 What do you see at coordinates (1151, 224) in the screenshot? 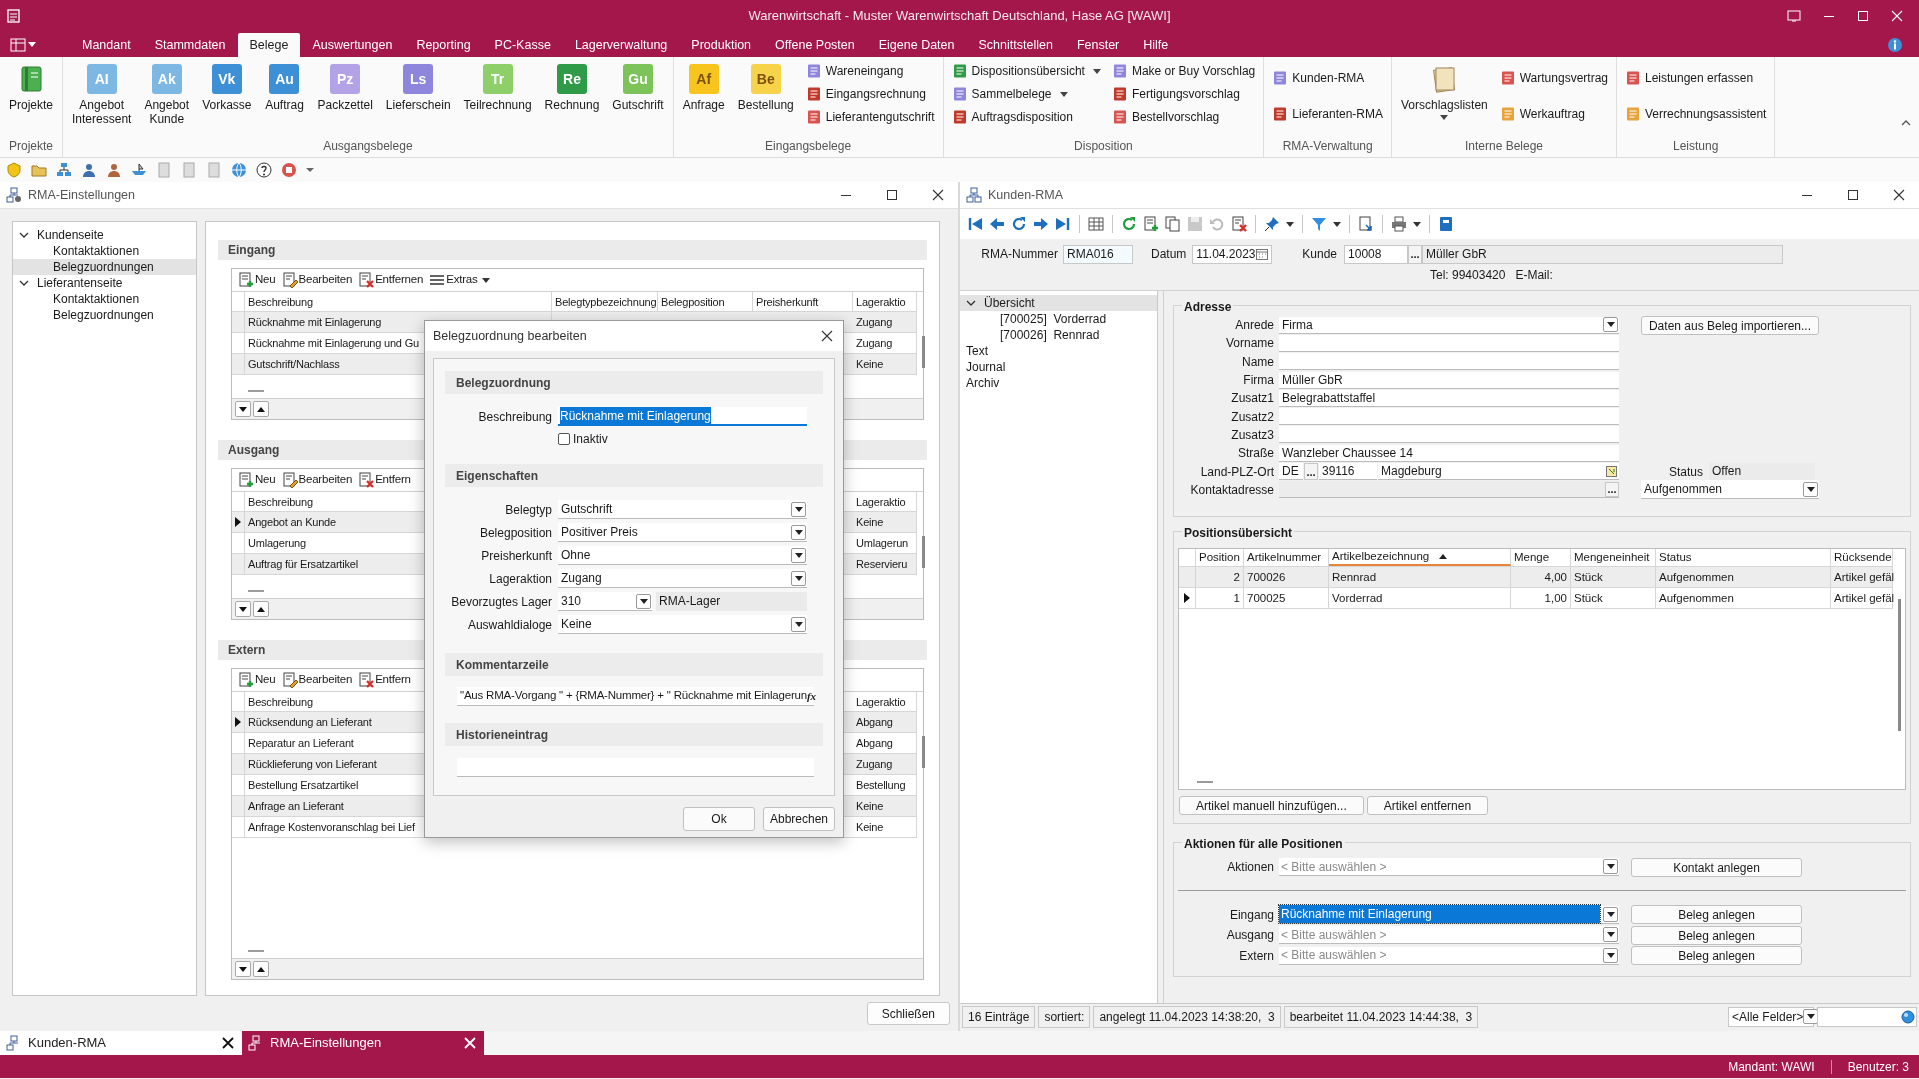
I see `add-document-icon` at bounding box center [1151, 224].